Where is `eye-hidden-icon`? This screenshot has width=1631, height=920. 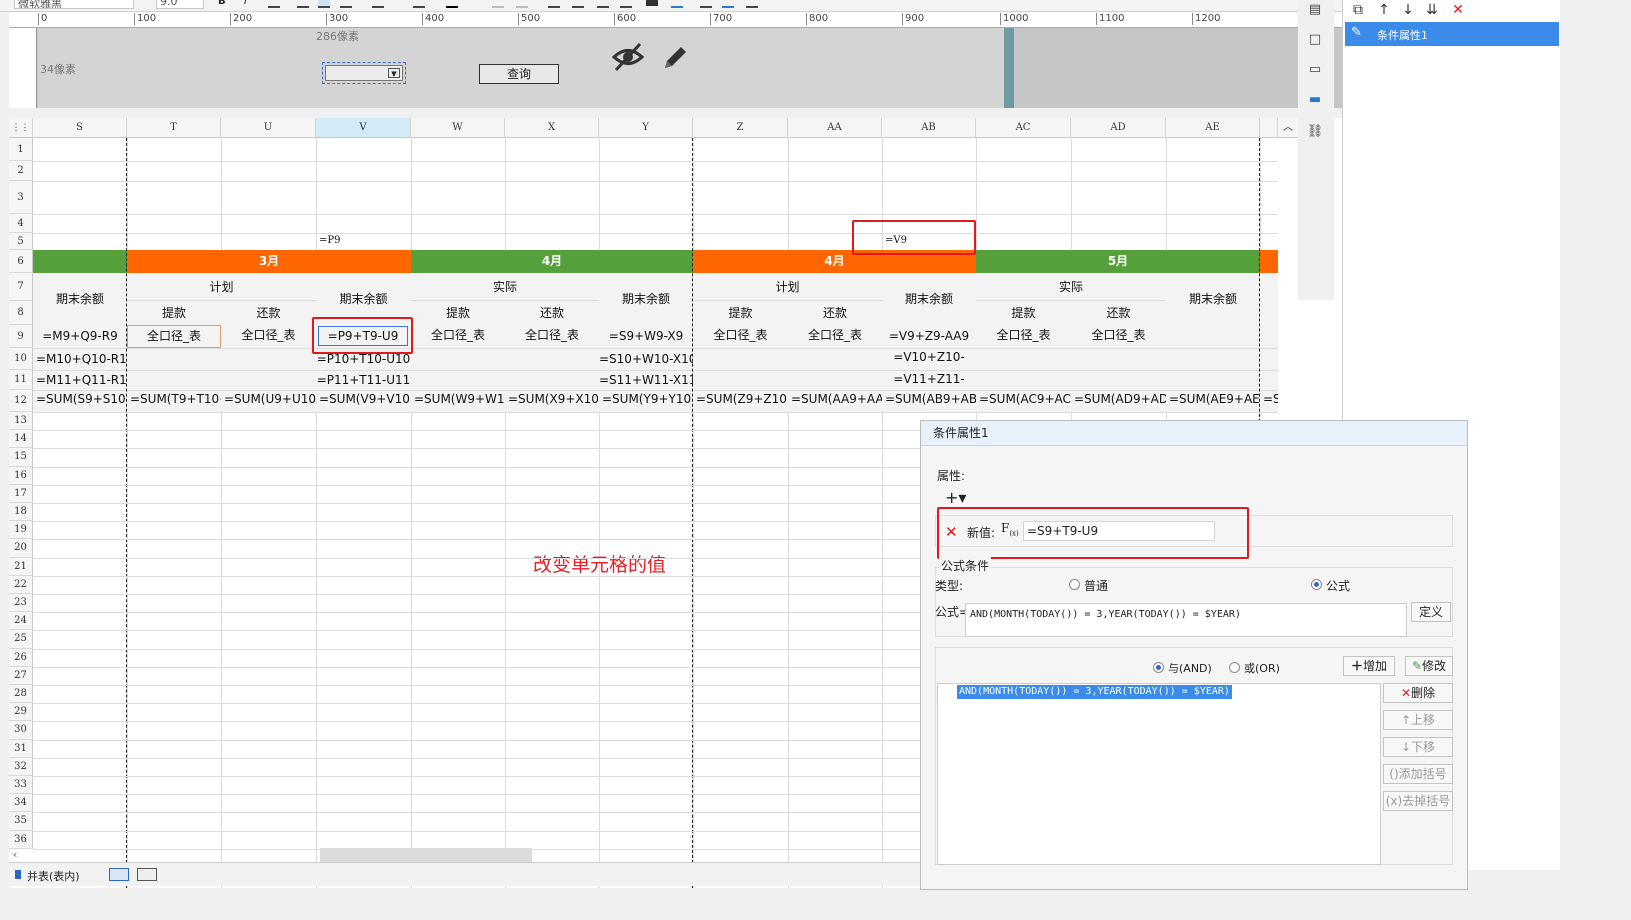
eye-hidden-icon is located at coordinates (628, 57).